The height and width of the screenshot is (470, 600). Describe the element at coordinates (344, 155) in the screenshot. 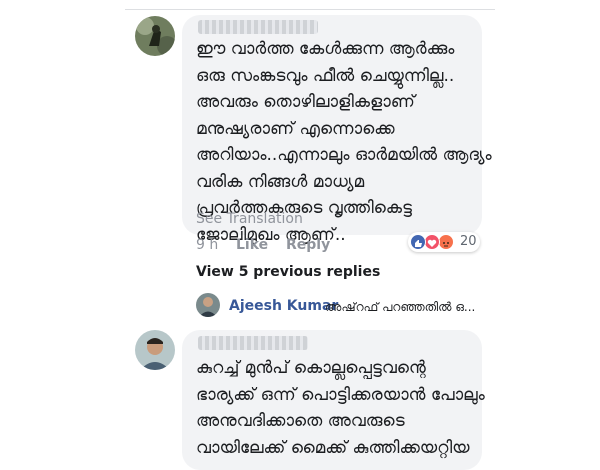

I see `comment-line: അറിയാം..എന്നാലും ഓർമയിൽ ആദ്യം` at that location.